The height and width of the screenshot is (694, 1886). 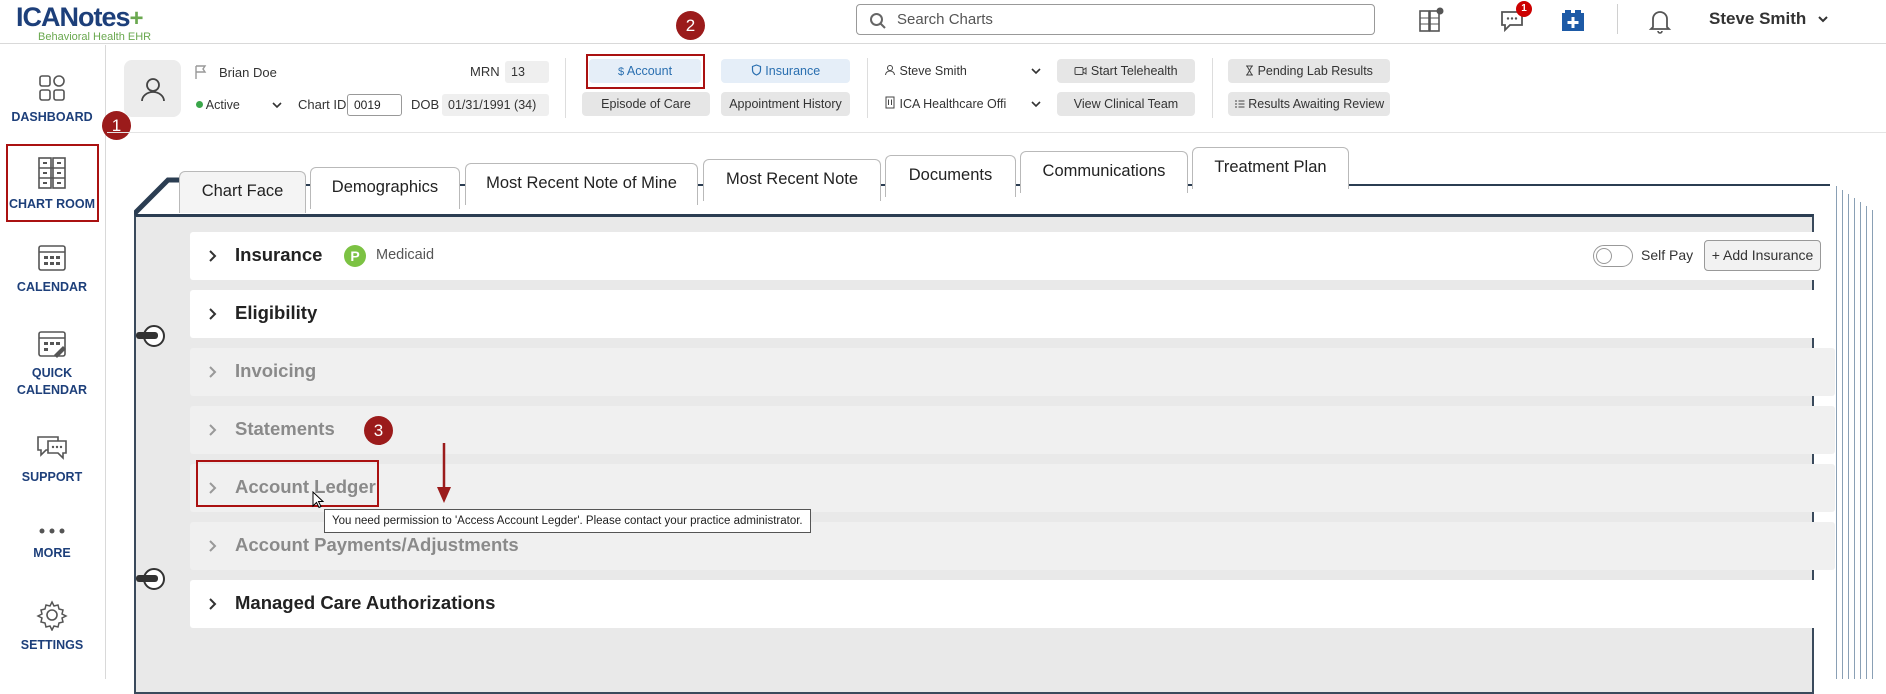 I want to click on patient-avatar, so click(x=152, y=88).